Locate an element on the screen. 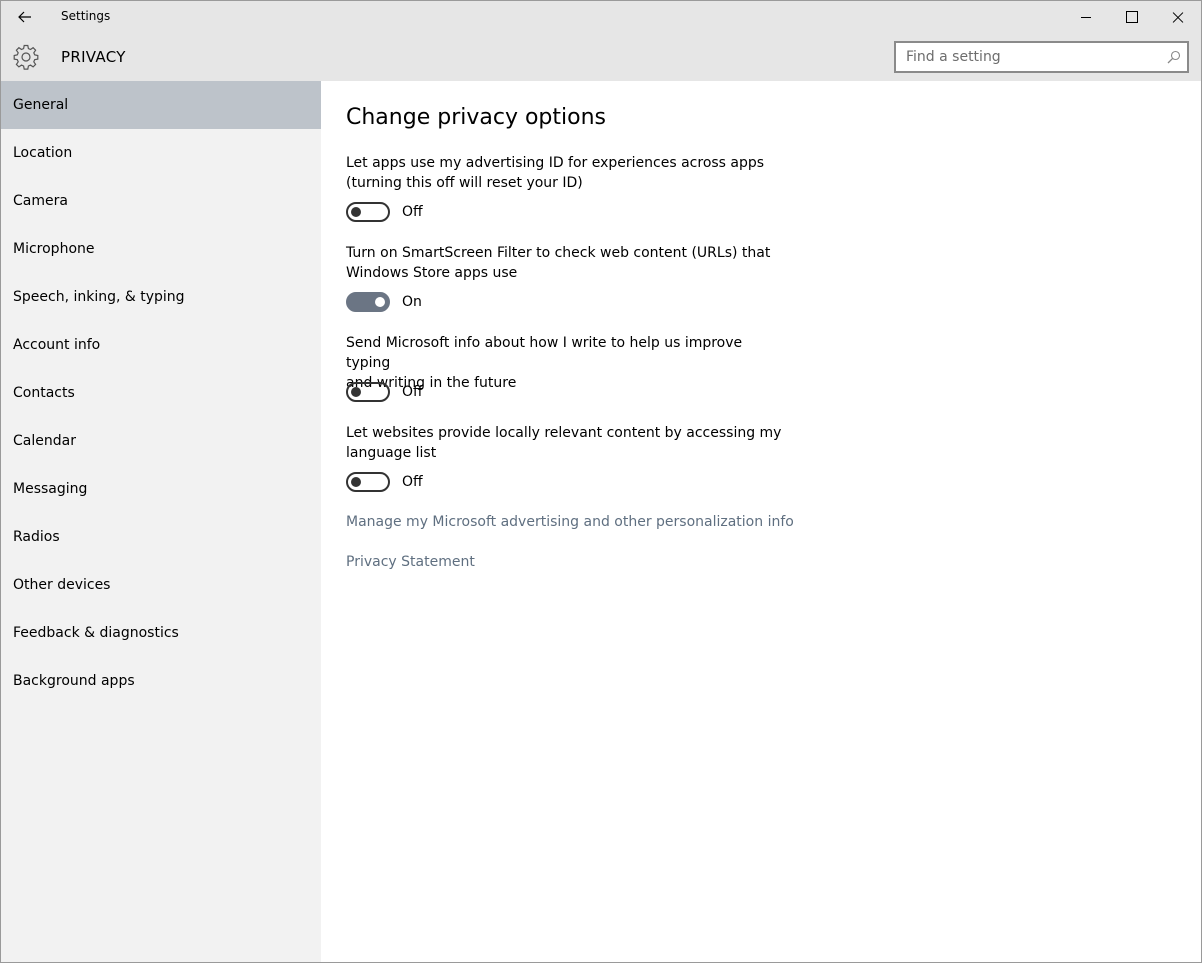 Image resolution: width=1202 pixels, height=963 pixels. minimize-button is located at coordinates (1086, 17).